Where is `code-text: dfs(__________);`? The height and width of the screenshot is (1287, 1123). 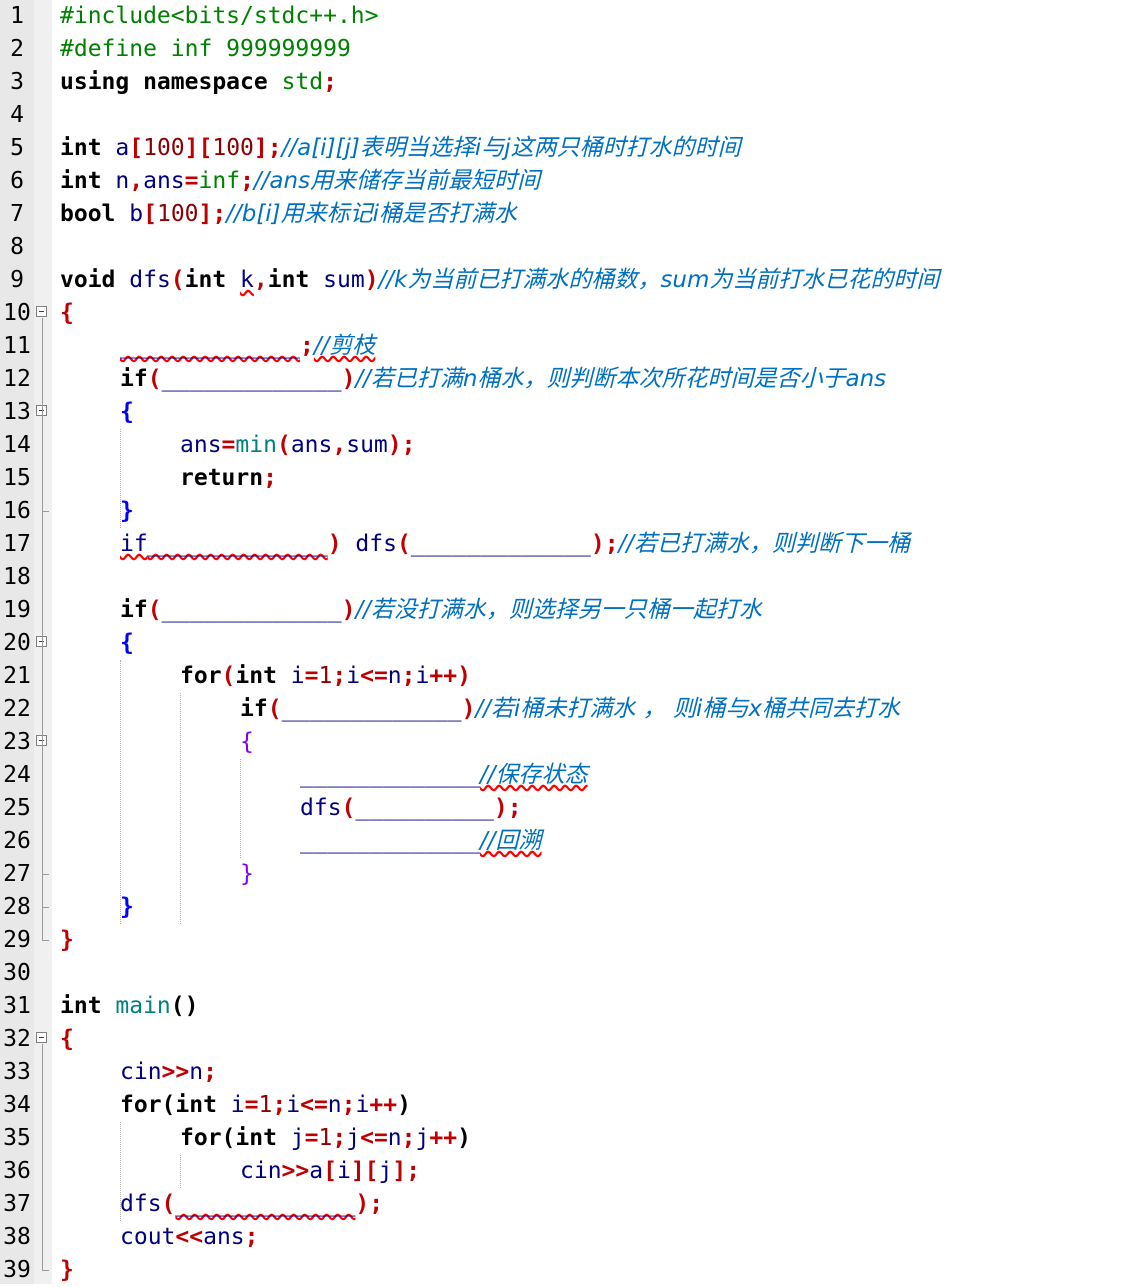
code-text: dfs(__________); is located at coordinates (411, 808).